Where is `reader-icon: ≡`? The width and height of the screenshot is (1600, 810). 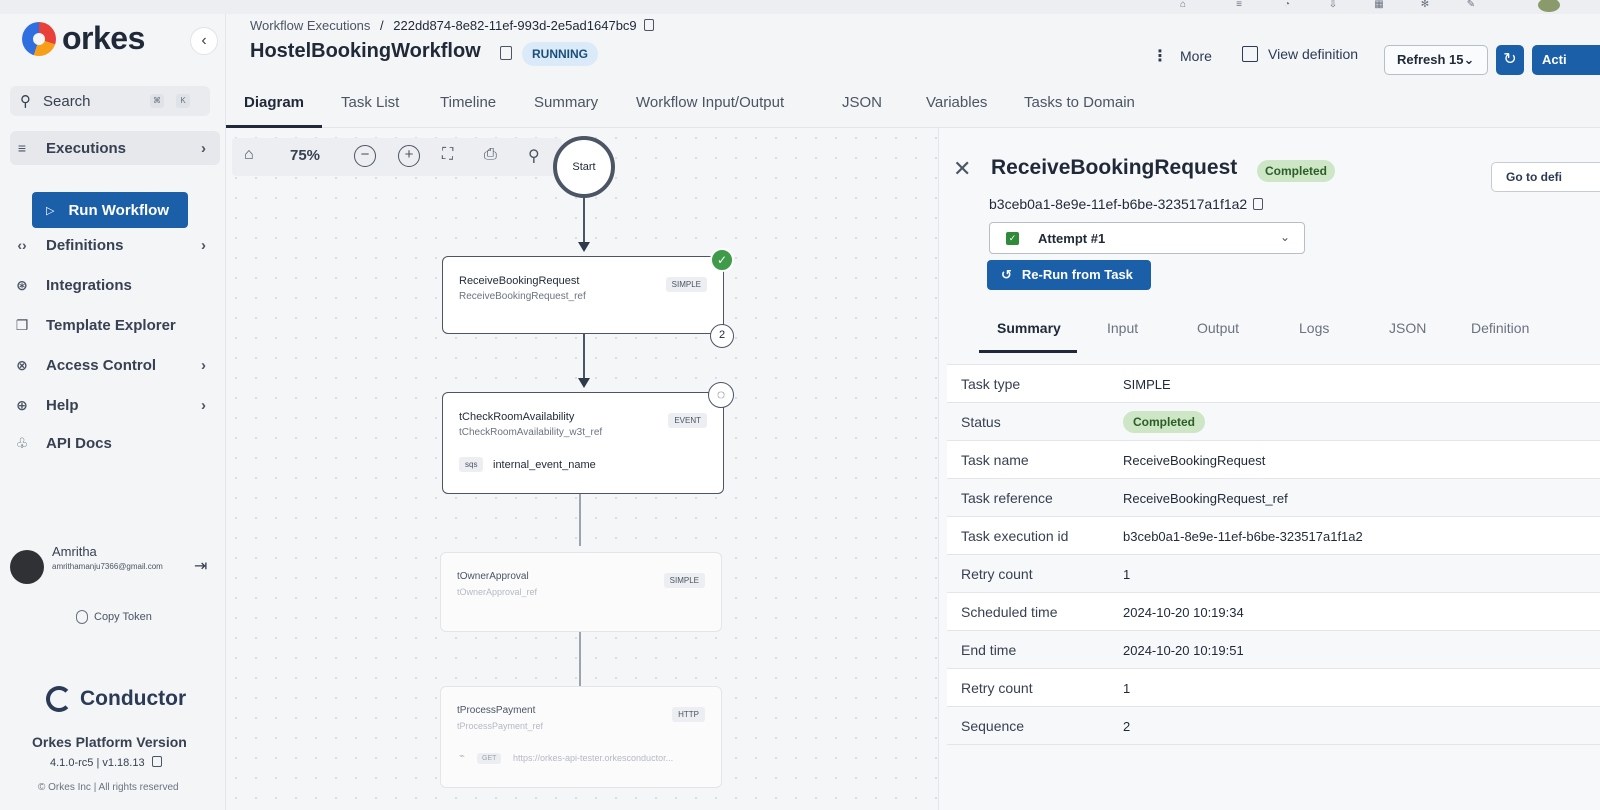
reader-icon: ≡ is located at coordinates (1239, 5).